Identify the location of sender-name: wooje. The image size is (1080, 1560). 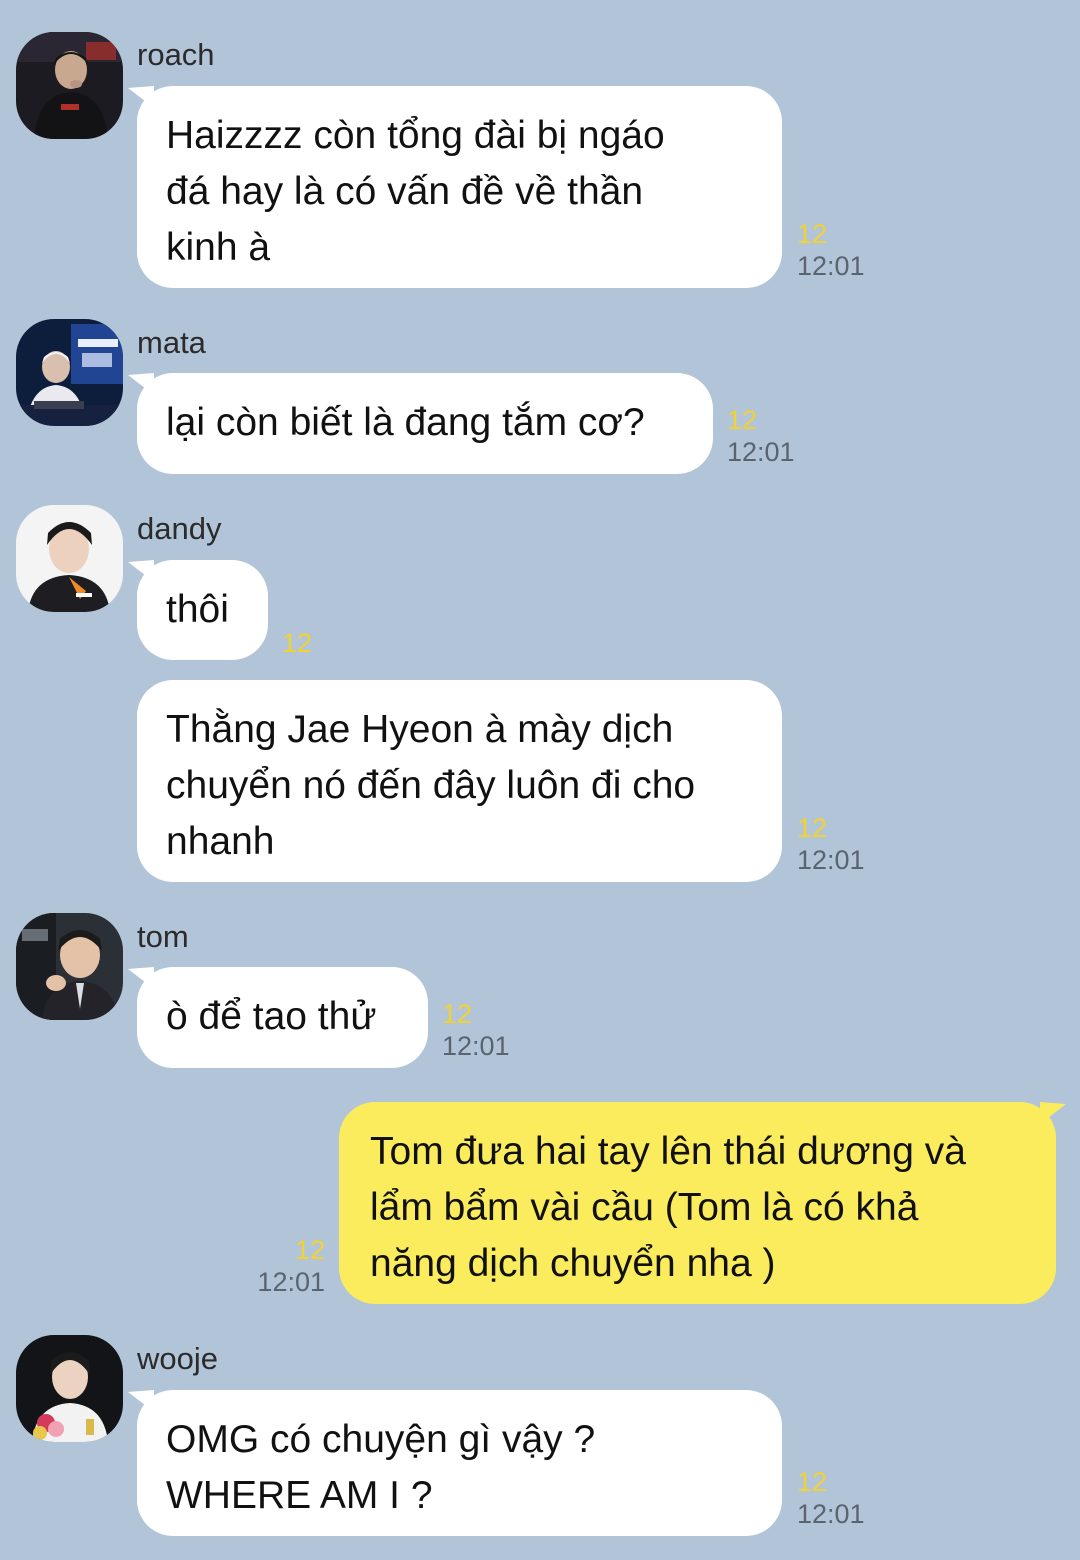
(177, 1358).